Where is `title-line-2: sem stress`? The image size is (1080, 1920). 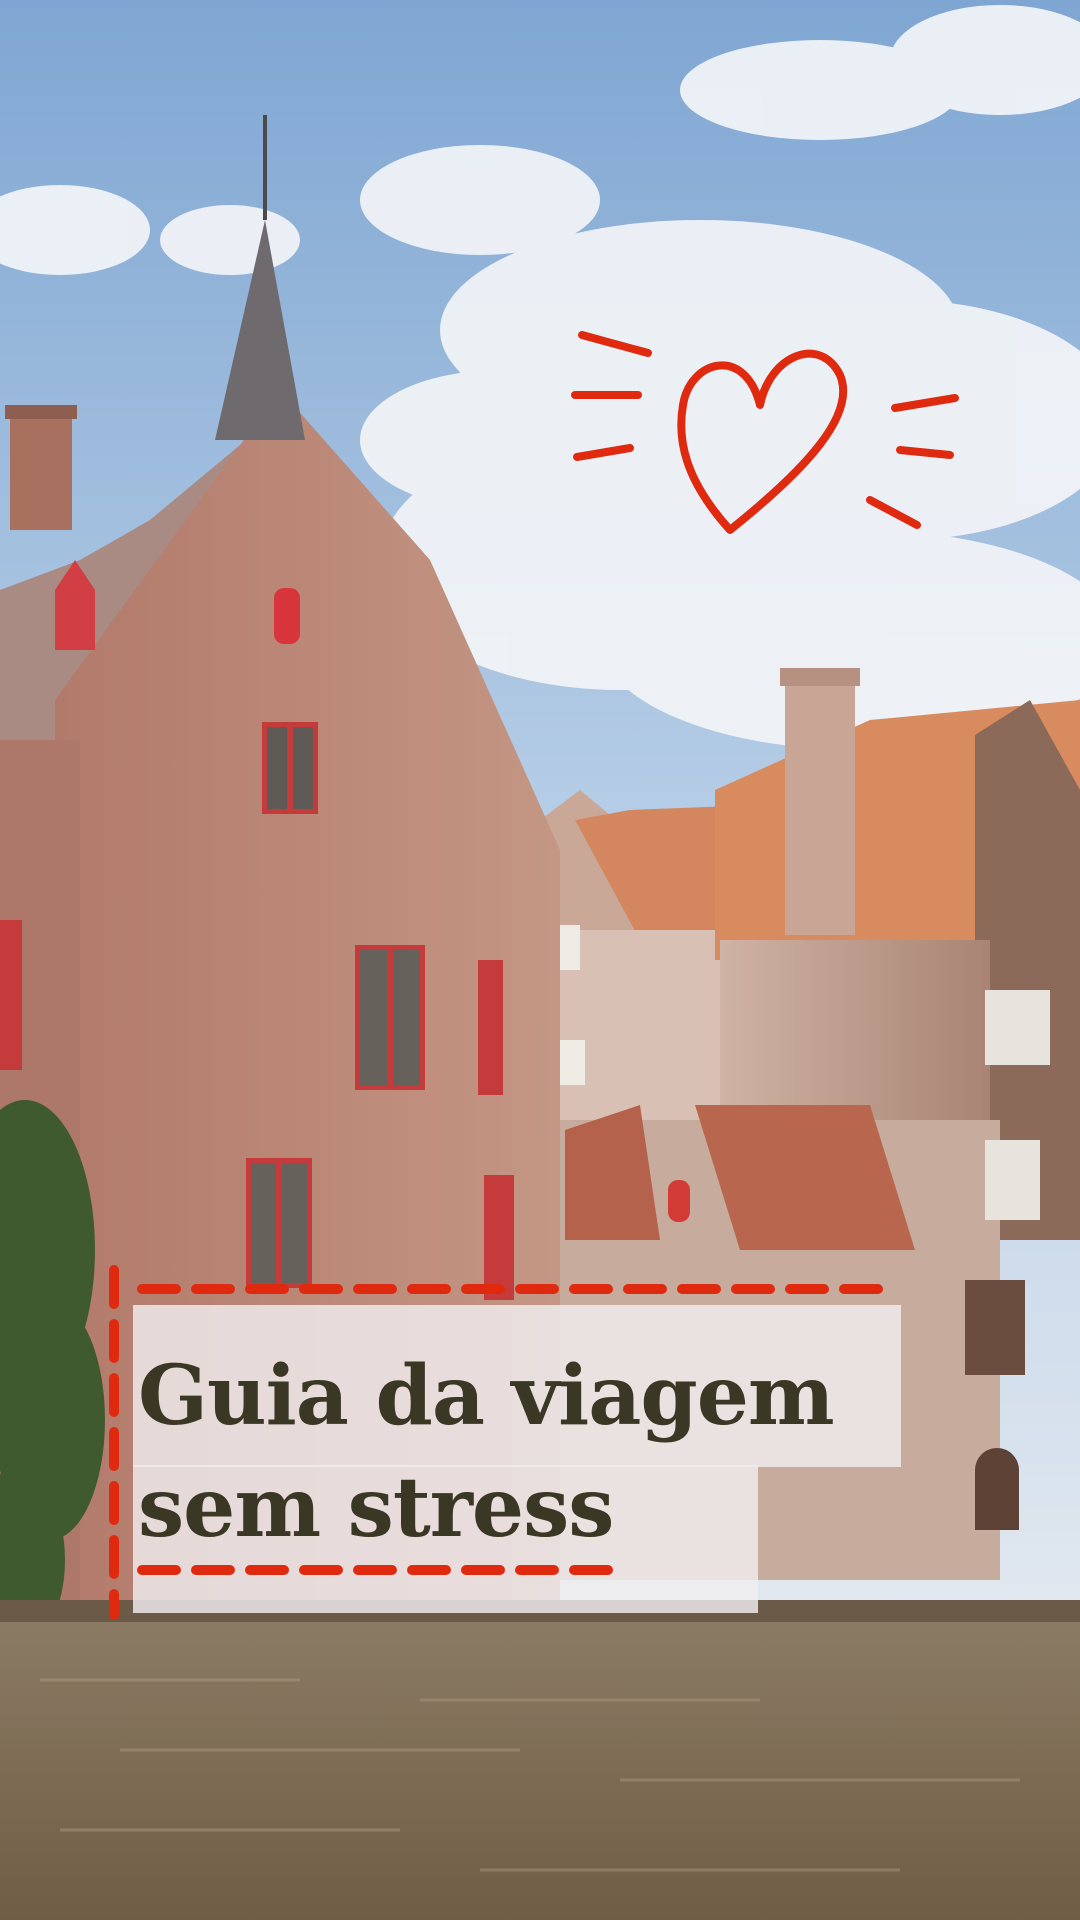 title-line-2: sem stress is located at coordinates (376, 1508).